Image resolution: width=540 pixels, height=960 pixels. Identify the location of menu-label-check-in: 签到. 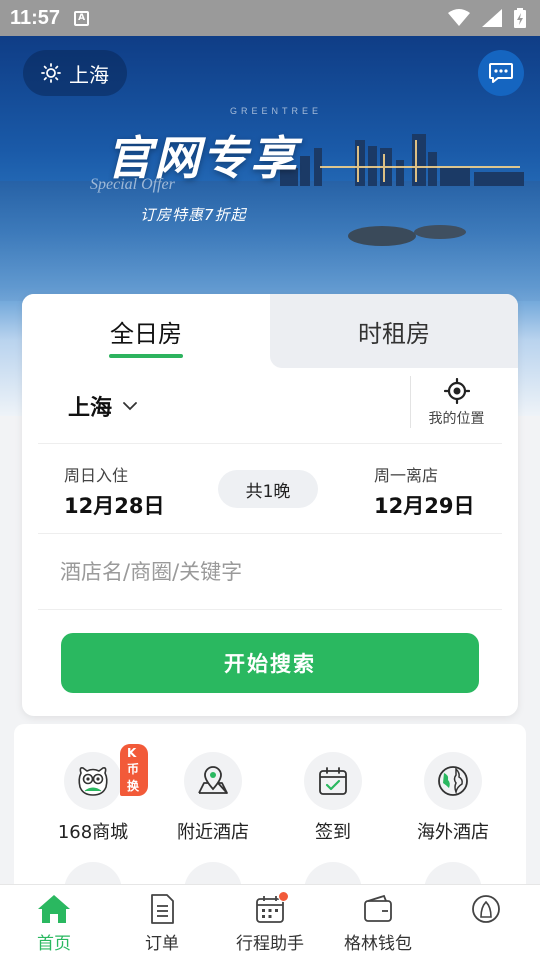
(333, 832).